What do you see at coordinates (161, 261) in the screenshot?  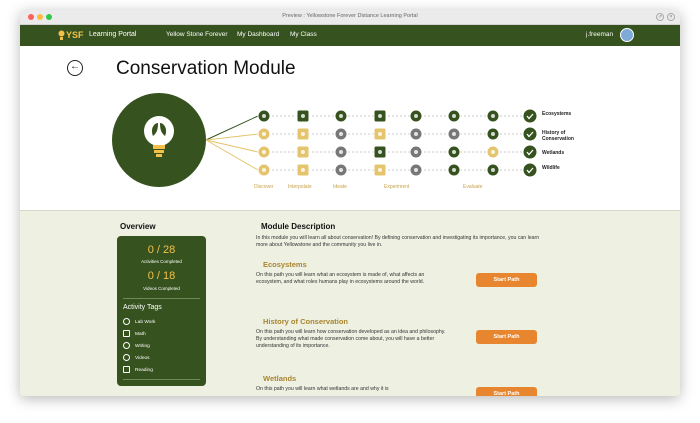 I see `activities-completed-label: Activities Completed` at bounding box center [161, 261].